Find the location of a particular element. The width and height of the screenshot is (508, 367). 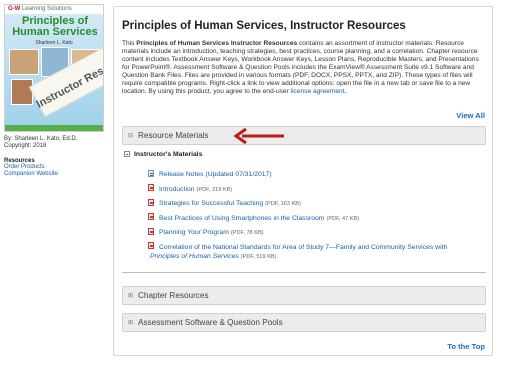

order-products-link: Order Products is located at coordinates (54, 167).